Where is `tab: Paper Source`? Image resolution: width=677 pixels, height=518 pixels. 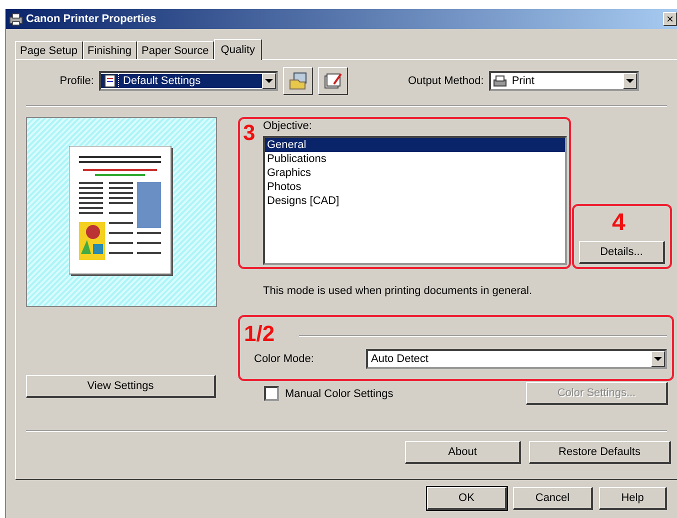
tab: Paper Source is located at coordinates (175, 50).